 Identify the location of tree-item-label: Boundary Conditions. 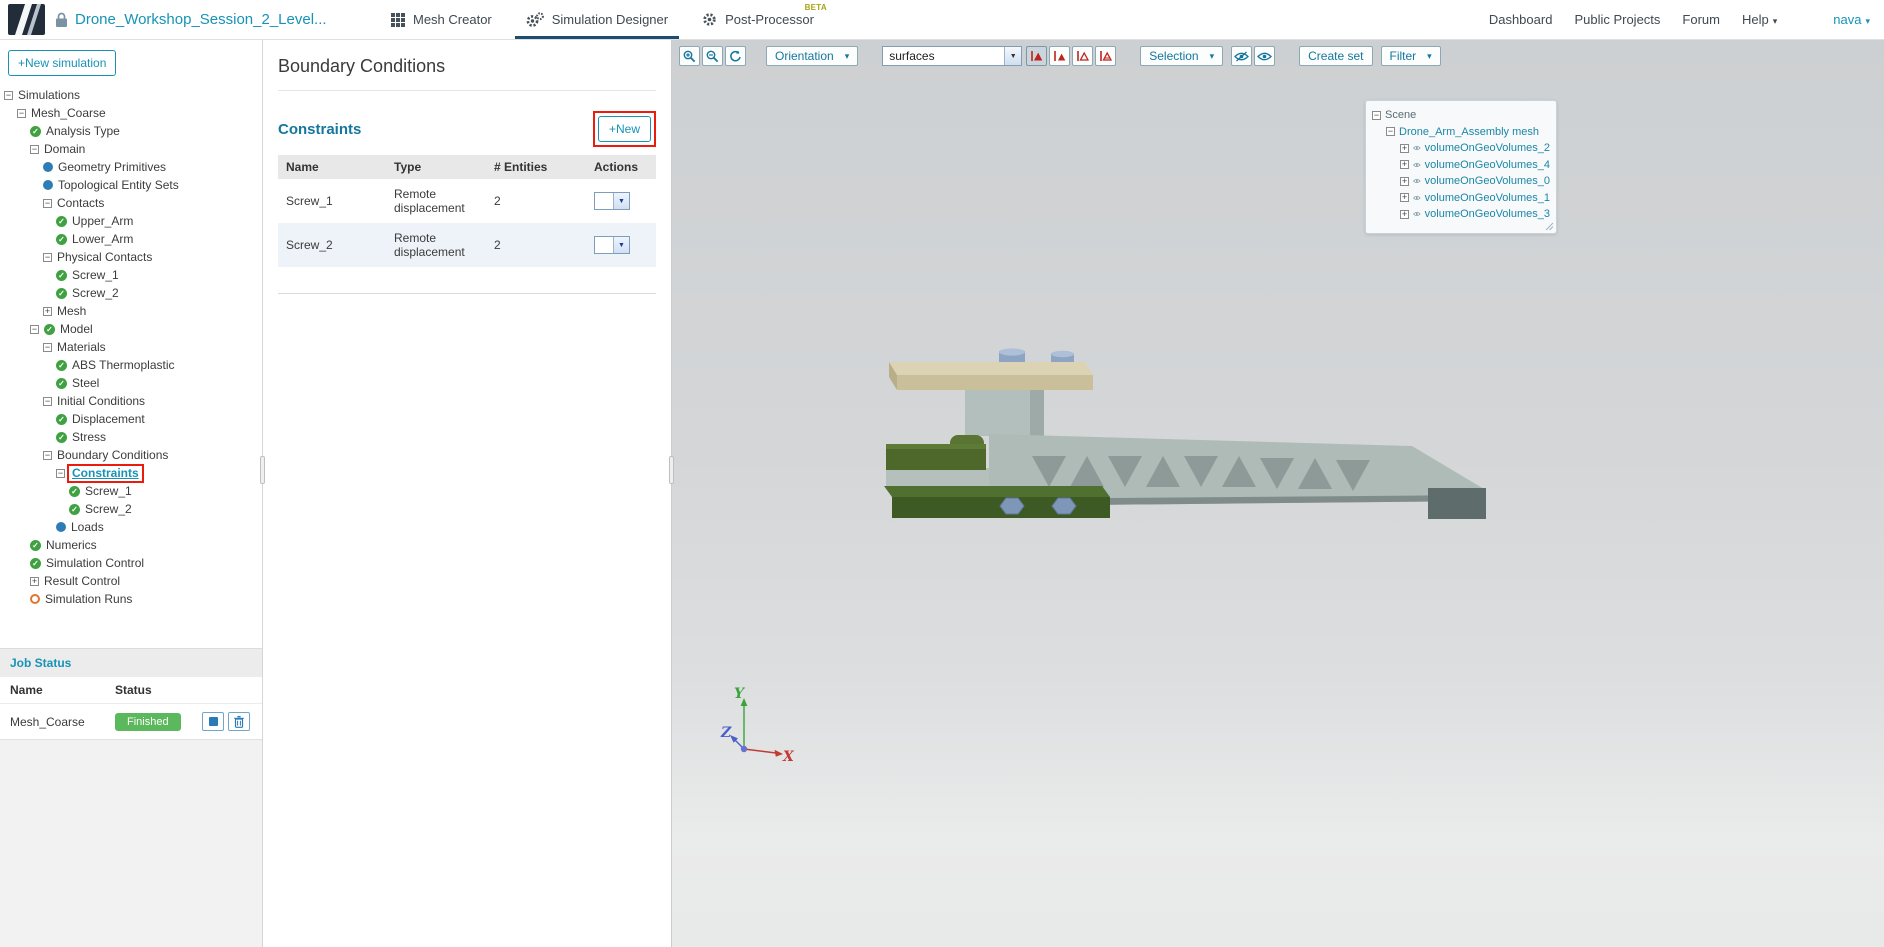
(112, 455).